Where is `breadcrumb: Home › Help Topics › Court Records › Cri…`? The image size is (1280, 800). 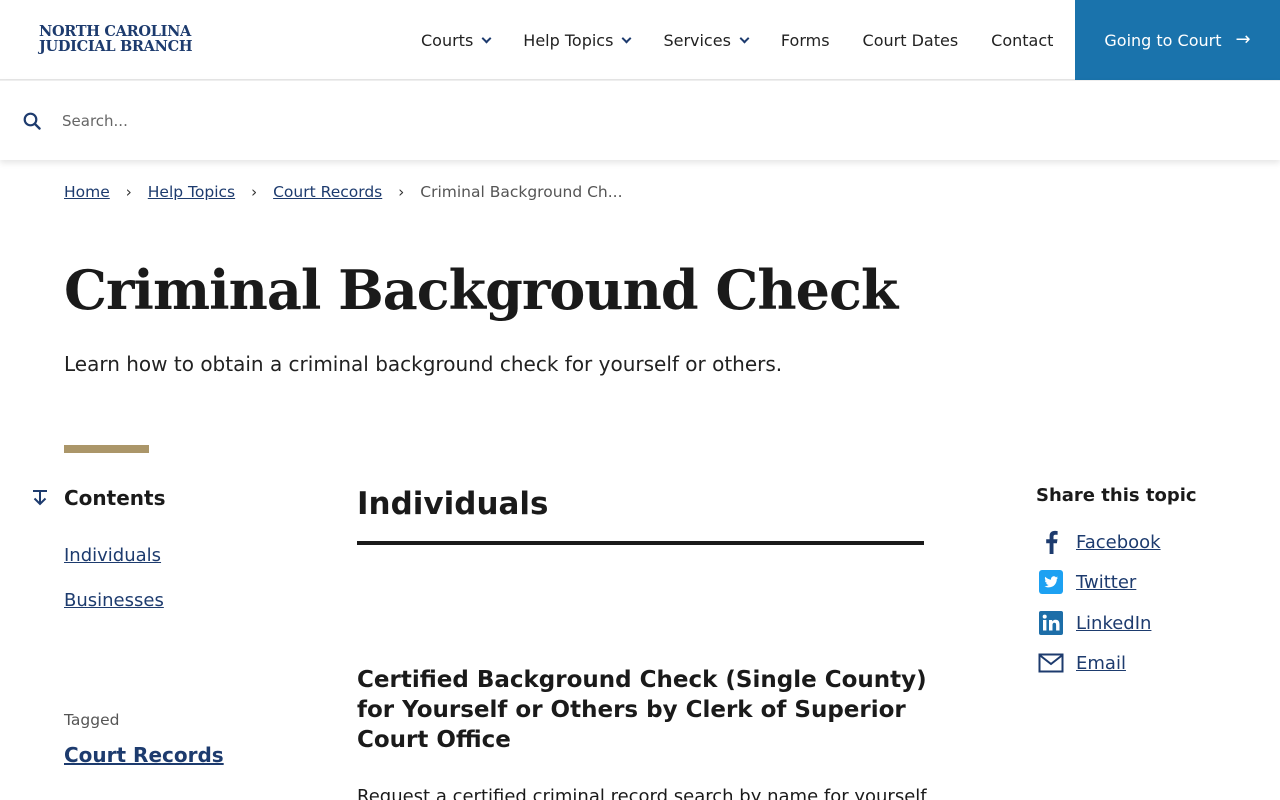
breadcrumb: Home › Help Topics › Court Records › Cri… is located at coordinates (343, 192).